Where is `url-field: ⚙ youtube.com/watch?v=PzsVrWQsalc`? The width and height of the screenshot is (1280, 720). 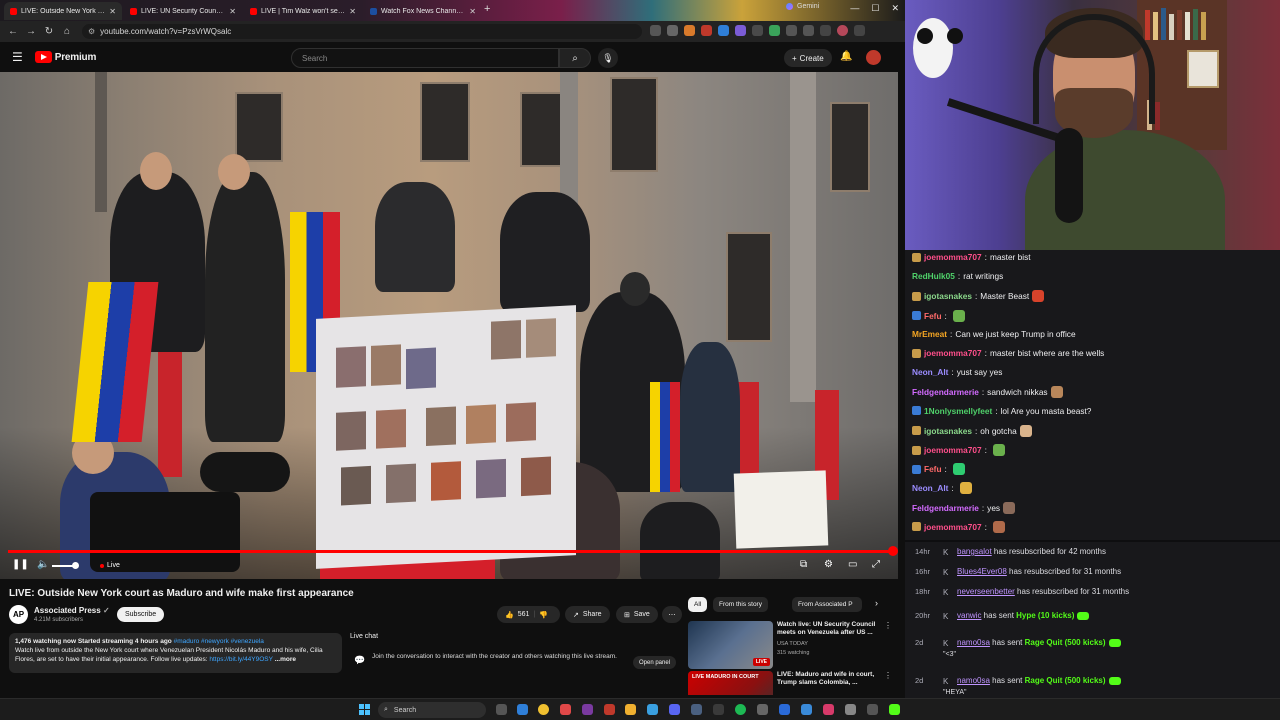 url-field: ⚙ youtube.com/watch?v=PzsVrWQsalc is located at coordinates (362, 31).